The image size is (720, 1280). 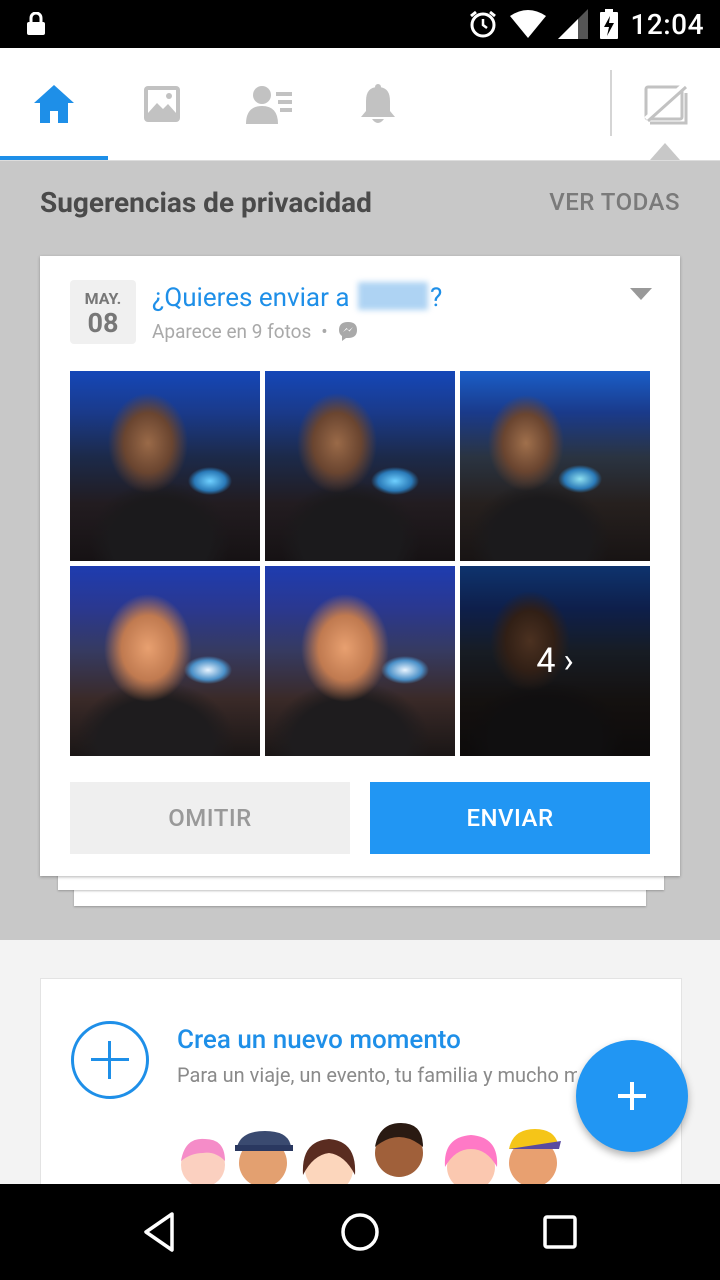 I want to click on photos-sync-off-icon, so click(x=666, y=104).